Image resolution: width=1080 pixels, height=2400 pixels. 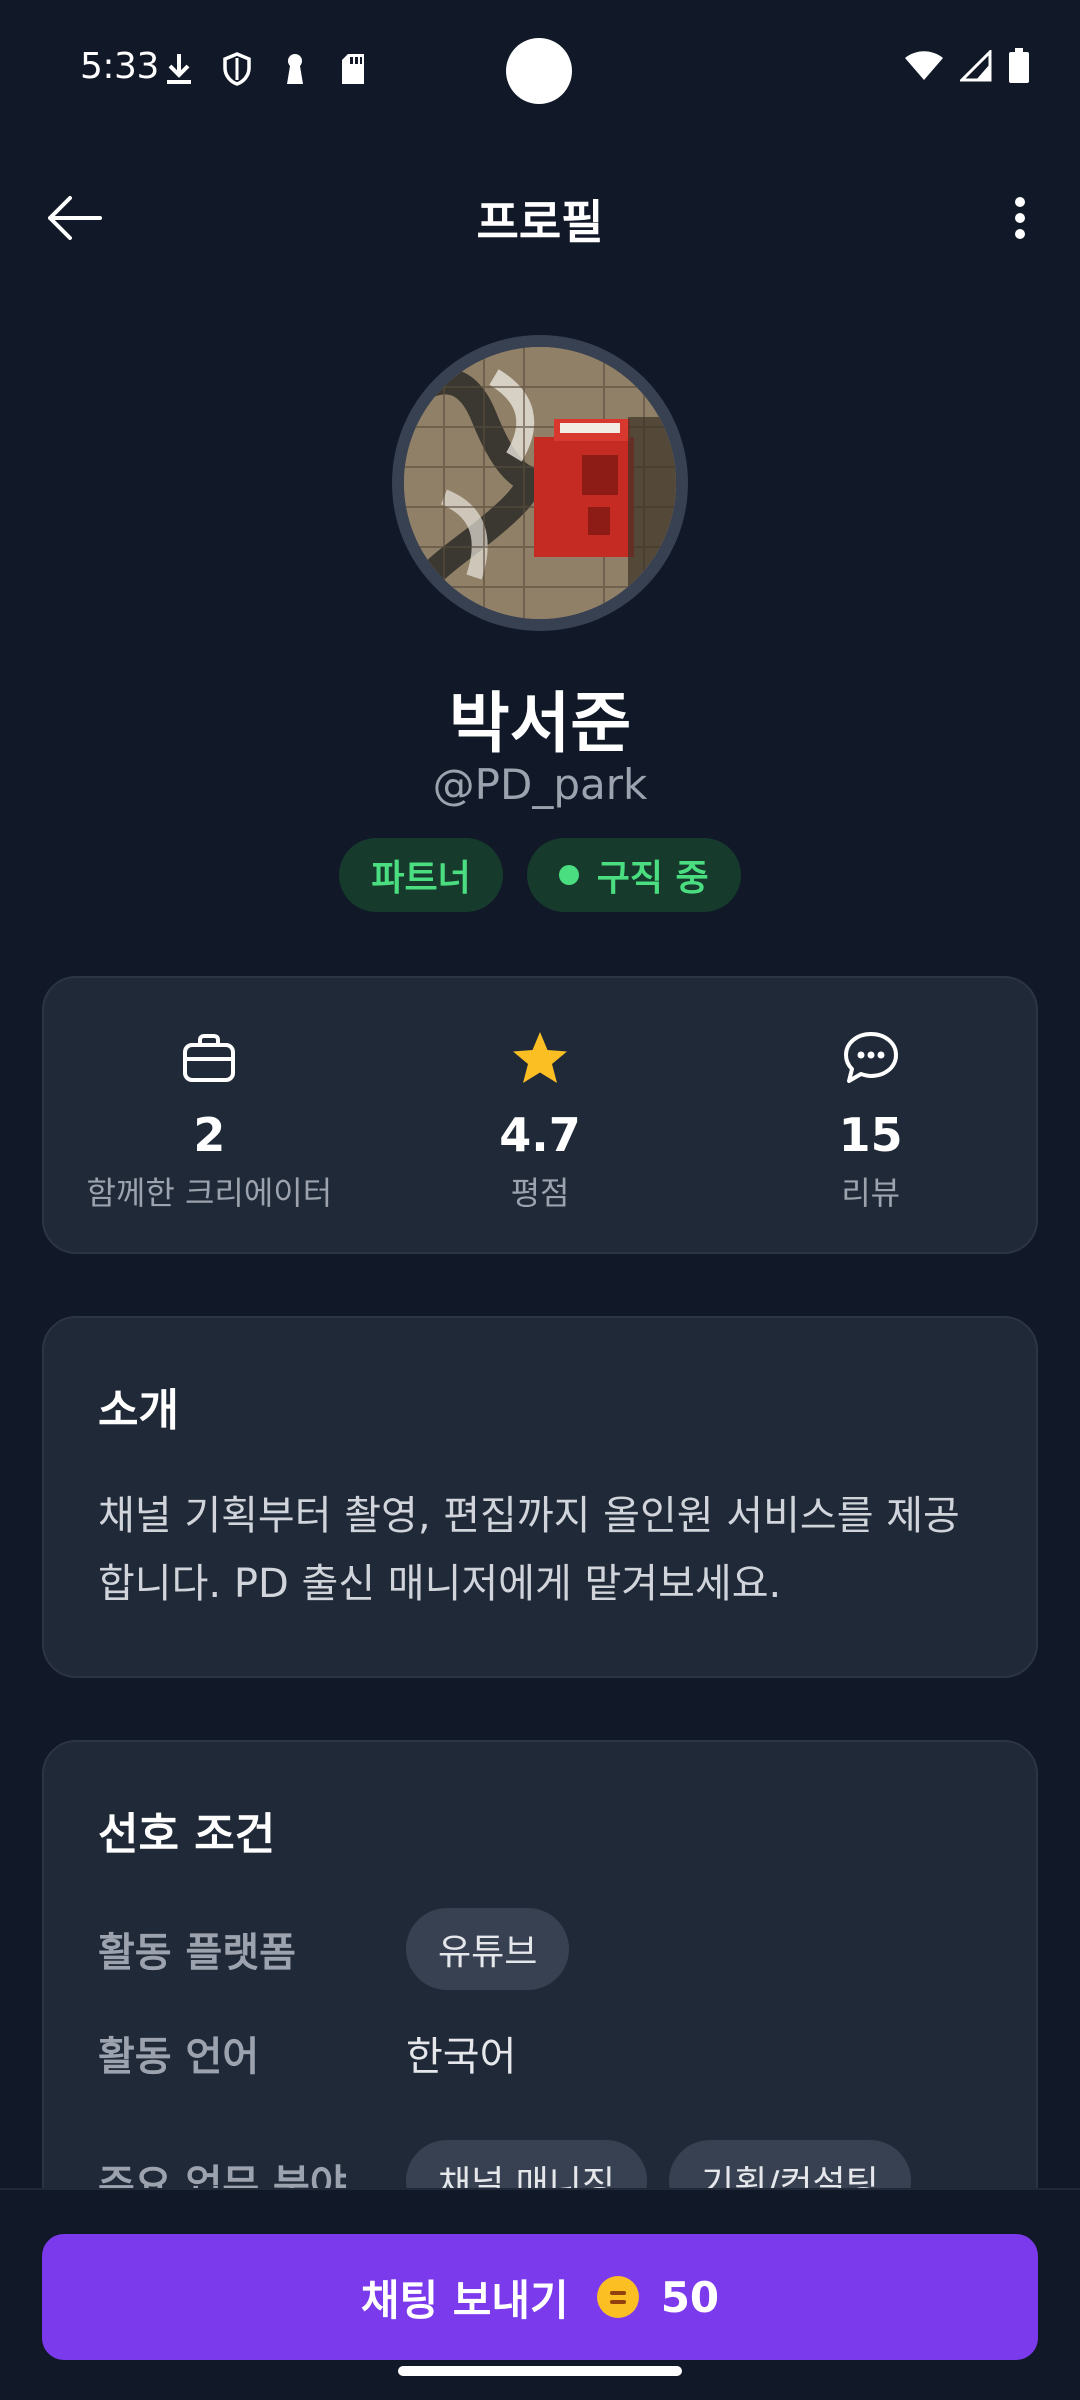 I want to click on stat-value: 15, so click(x=870, y=1135).